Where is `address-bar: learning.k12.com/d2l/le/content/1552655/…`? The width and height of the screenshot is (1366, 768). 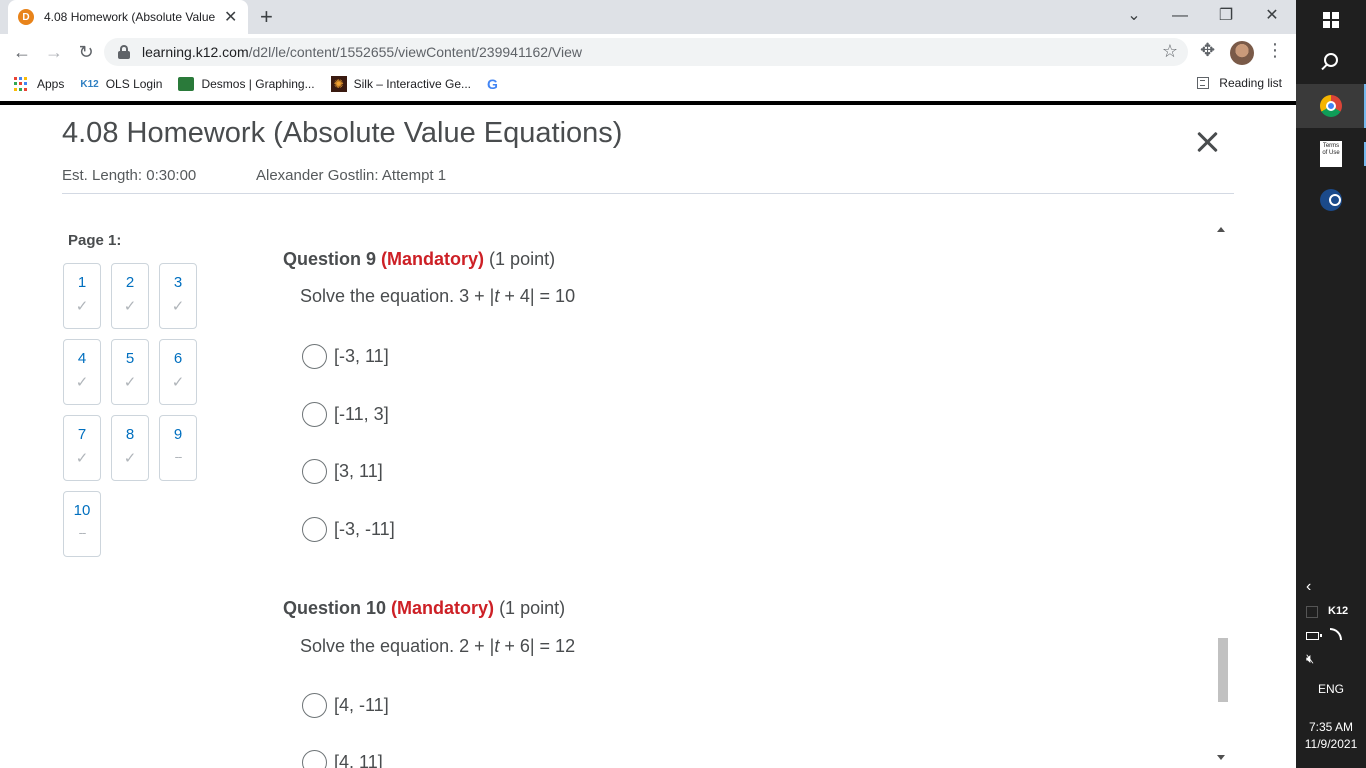 address-bar: learning.k12.com/d2l/le/content/1552655/… is located at coordinates (646, 52).